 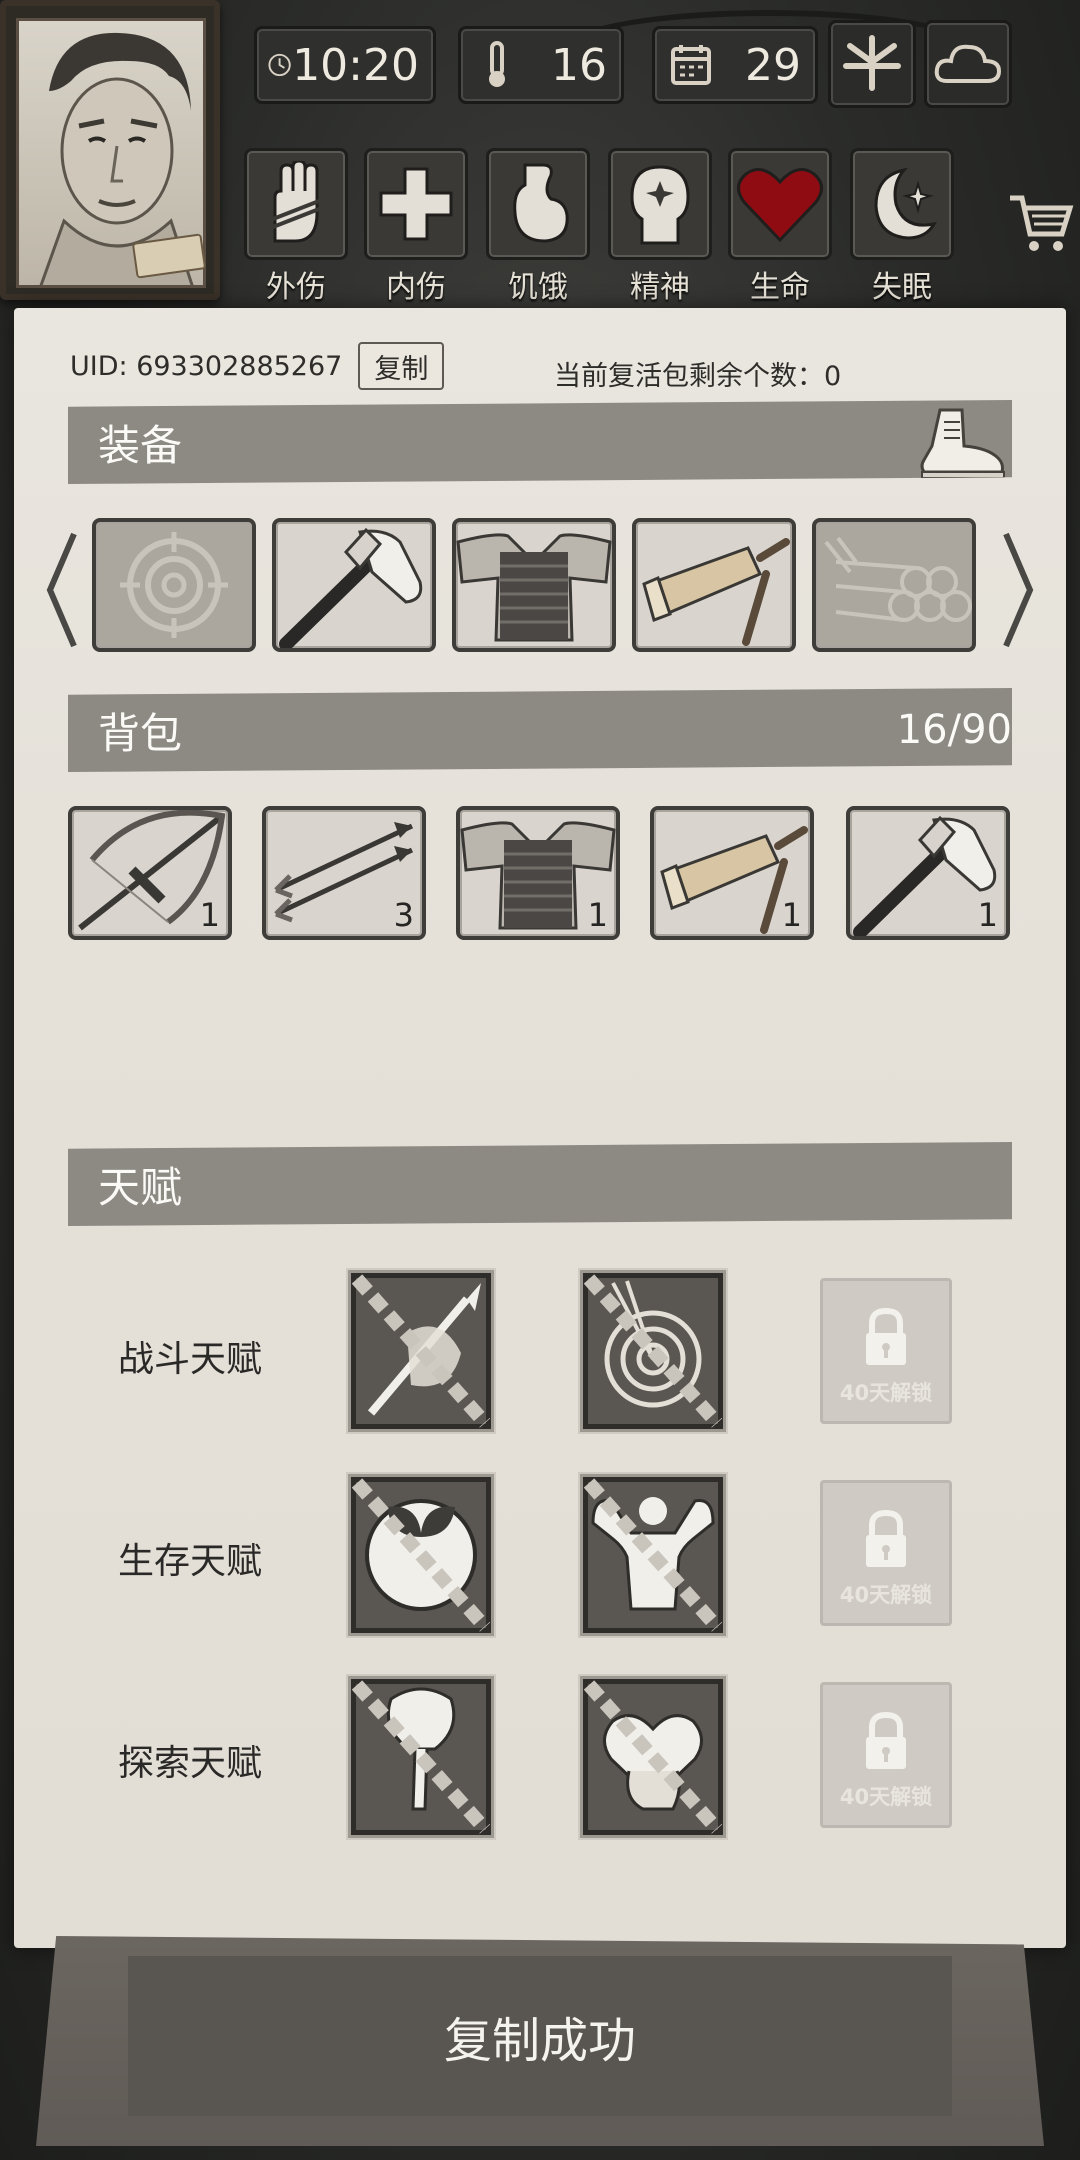 I want to click on leaf-icon, so click(x=872, y=63).